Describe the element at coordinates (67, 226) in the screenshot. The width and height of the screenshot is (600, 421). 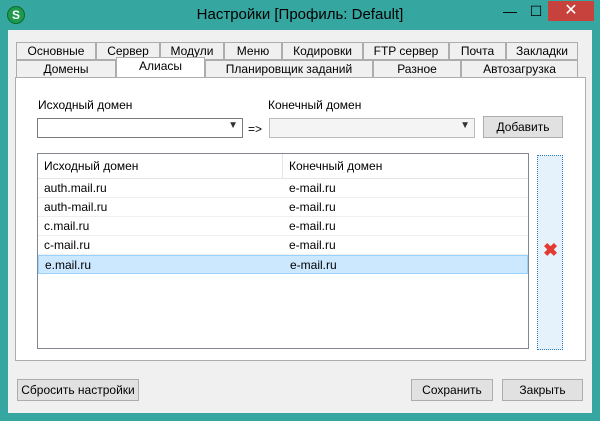
I see `source-domain-cell: c.mail.ru` at that location.